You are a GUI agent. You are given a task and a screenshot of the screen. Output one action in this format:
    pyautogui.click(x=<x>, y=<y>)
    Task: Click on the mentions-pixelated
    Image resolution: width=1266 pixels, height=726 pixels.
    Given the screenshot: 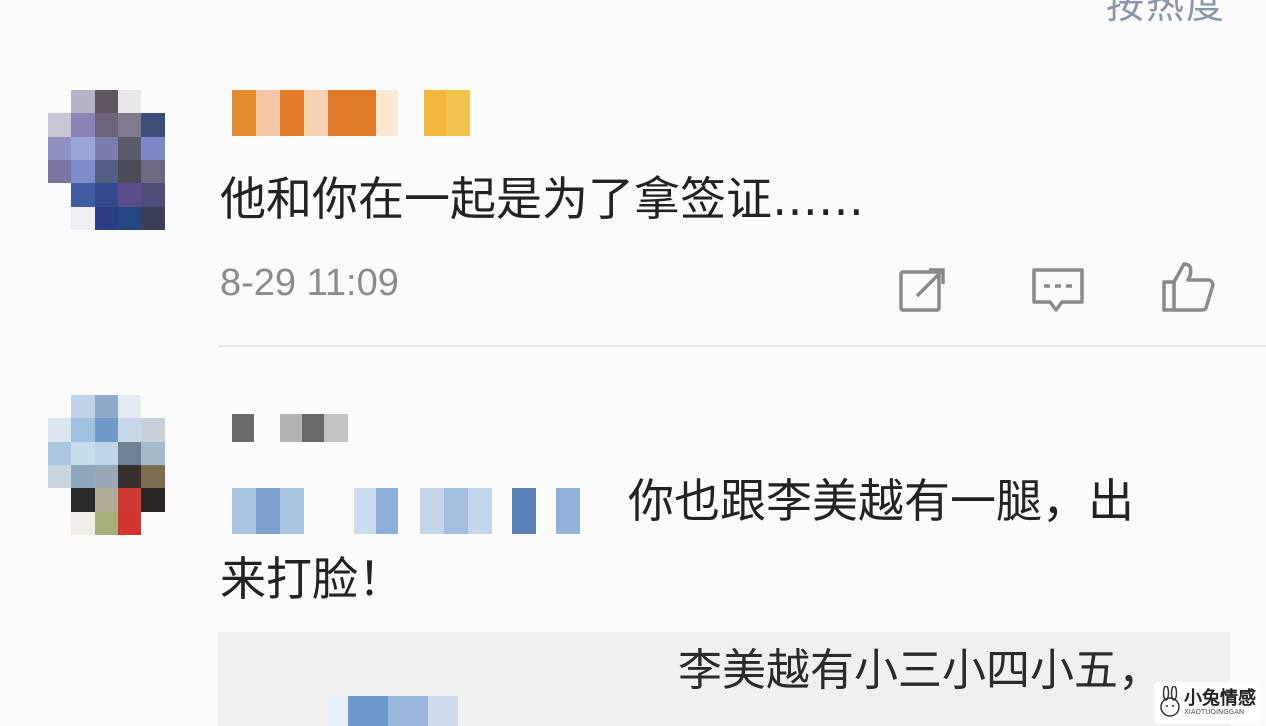 What is the action you would take?
    pyautogui.click(x=406, y=511)
    